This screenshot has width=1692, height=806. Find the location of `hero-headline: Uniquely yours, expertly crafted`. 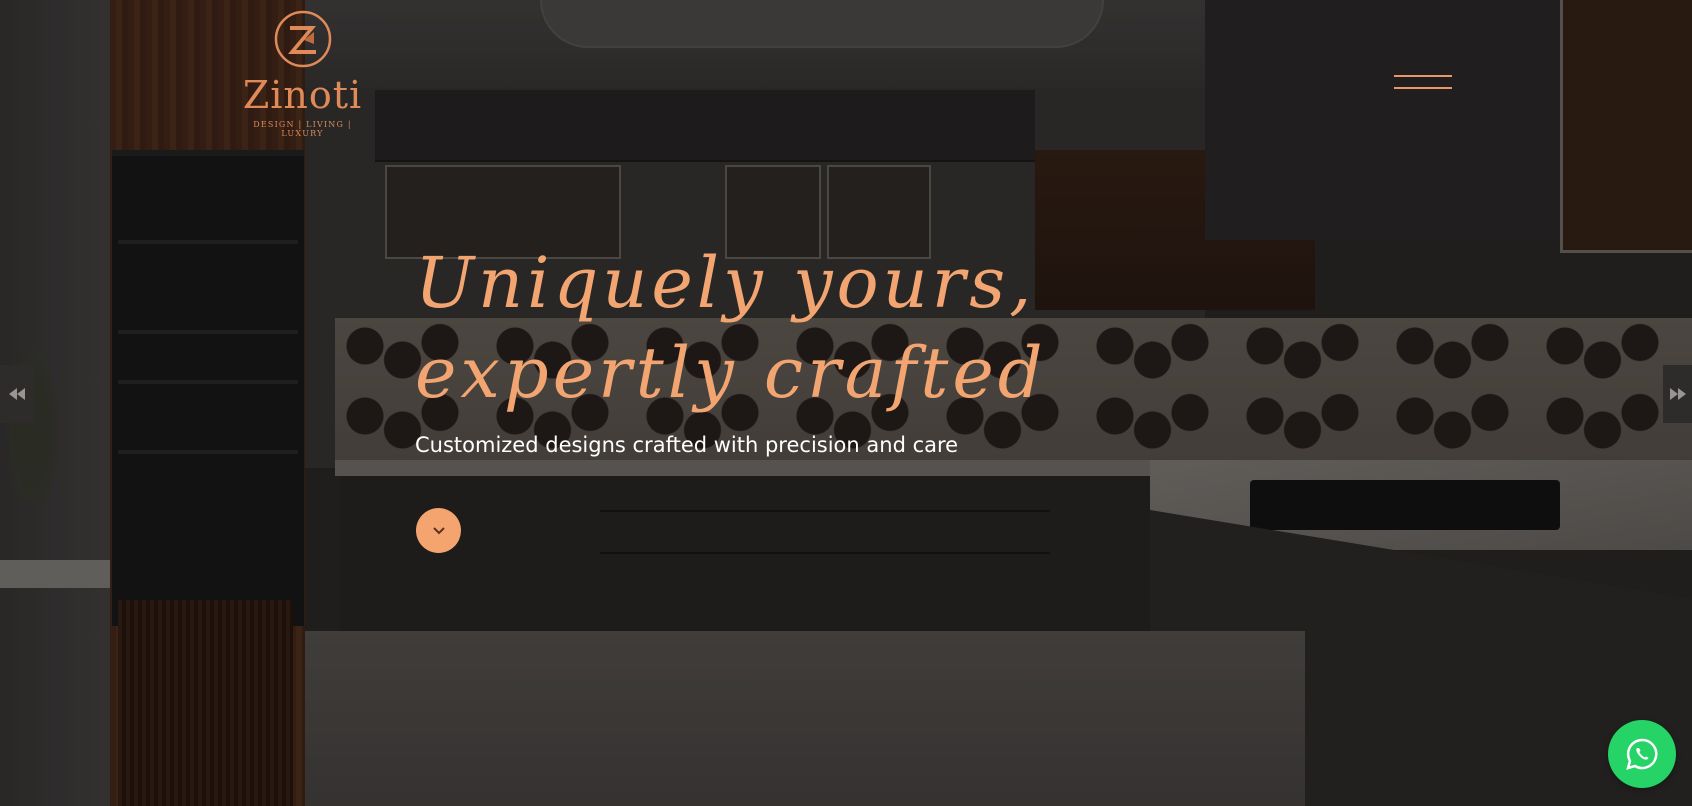

hero-headline: Uniquely yours, expertly crafted is located at coordinates (731, 328).